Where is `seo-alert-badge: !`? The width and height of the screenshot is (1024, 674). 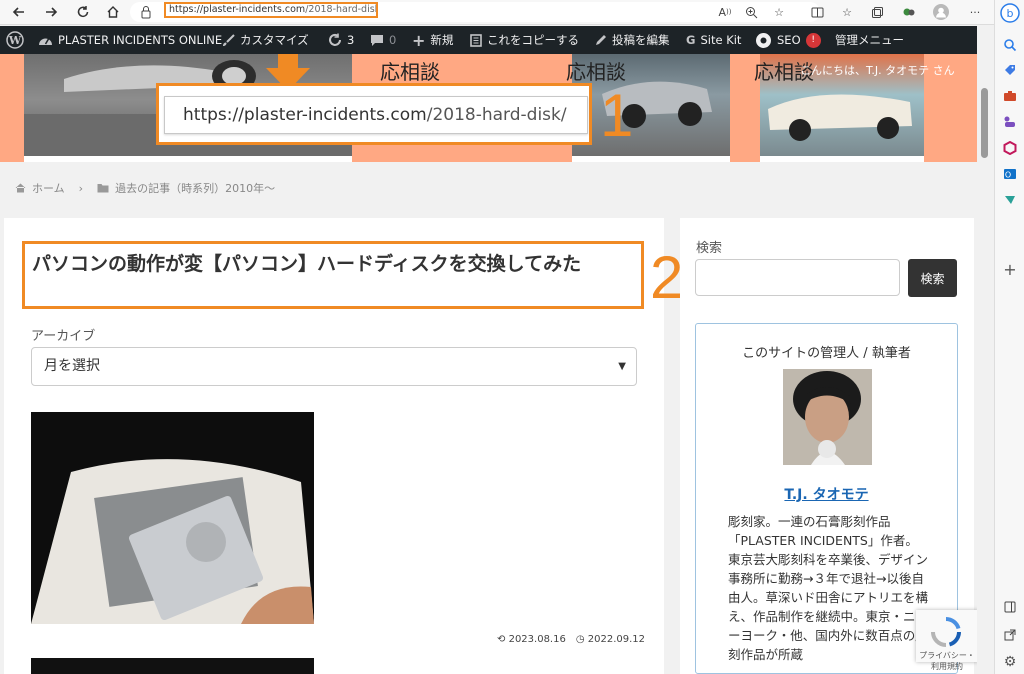 seo-alert-badge: ! is located at coordinates (813, 40).